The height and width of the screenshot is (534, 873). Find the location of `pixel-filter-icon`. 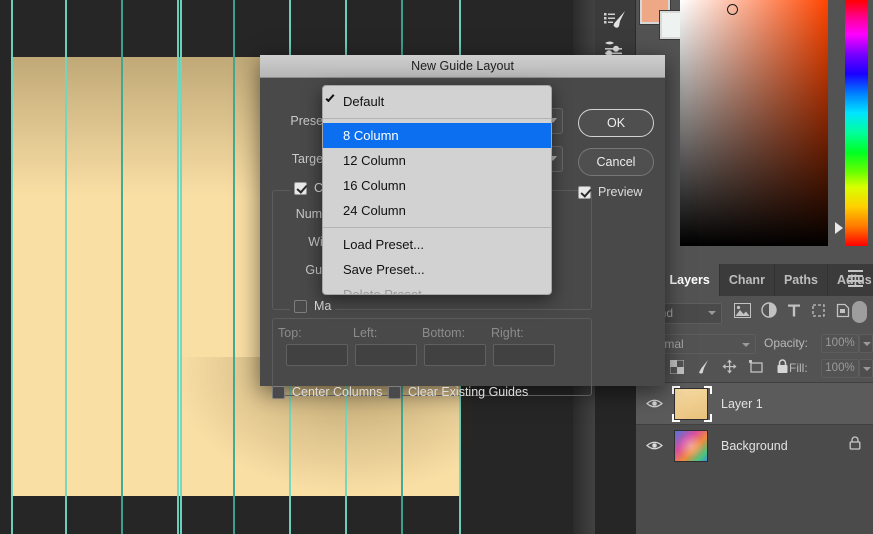

pixel-filter-icon is located at coordinates (742, 310).